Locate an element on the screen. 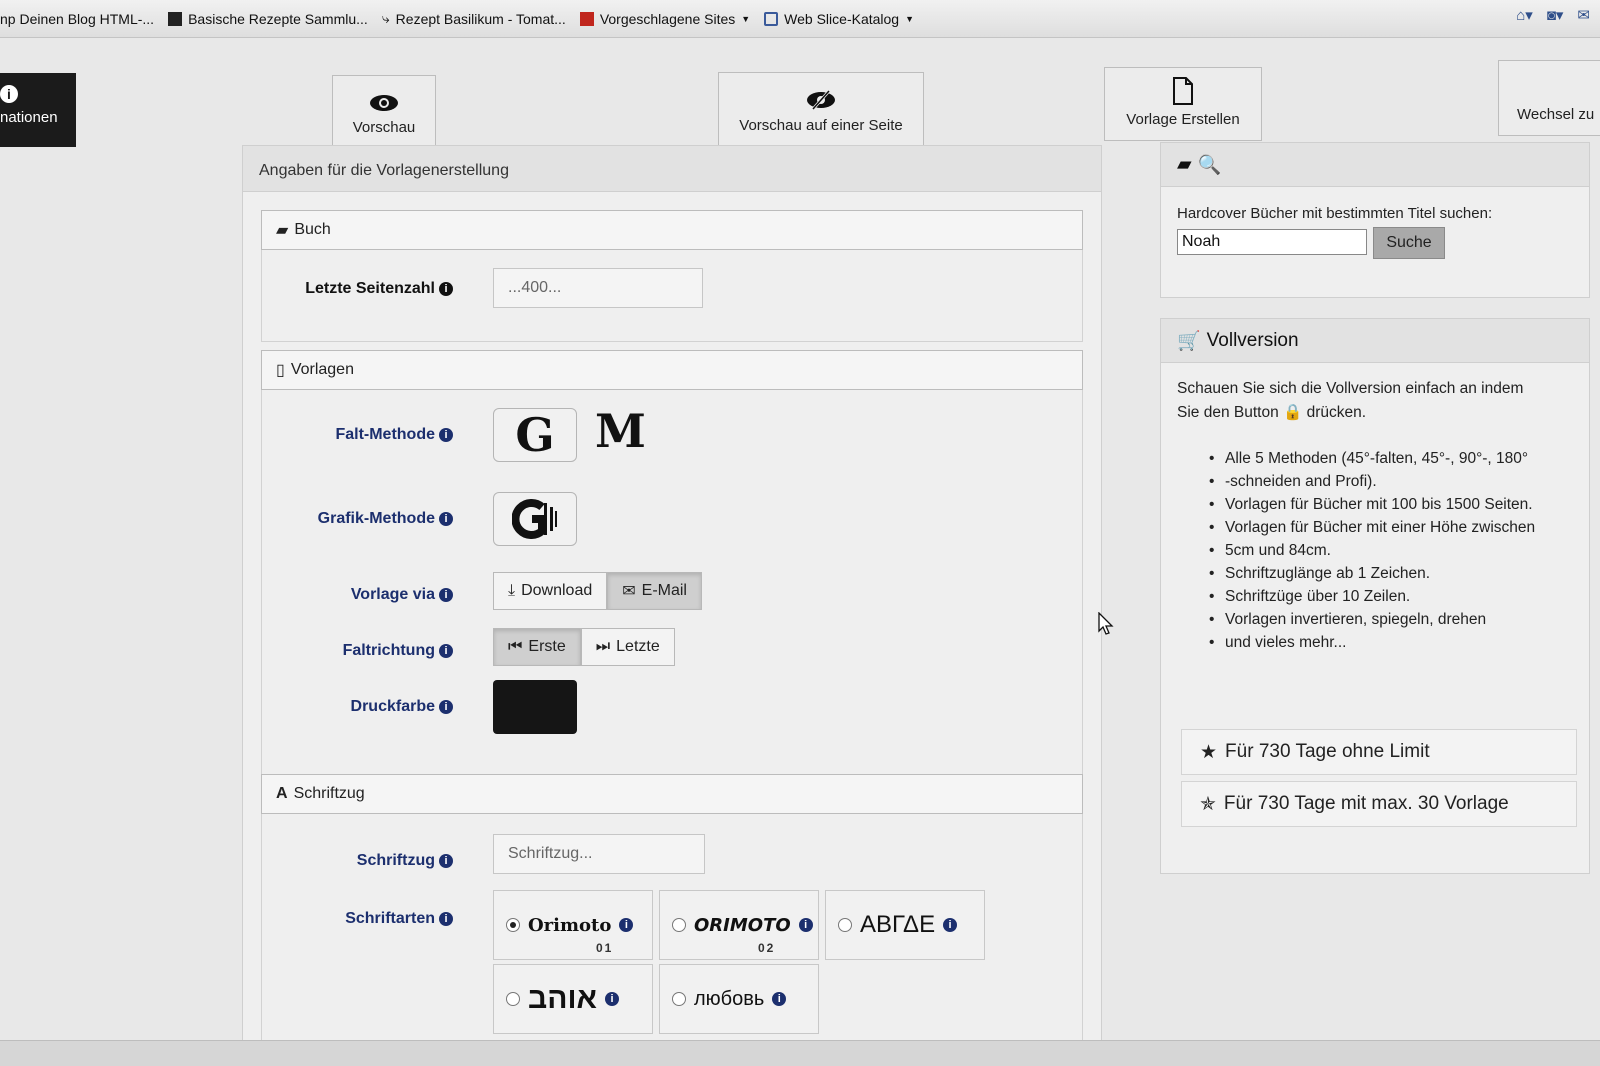 The image size is (1600, 1066). bookmark-favicon-icon is located at coordinates (175, 18).